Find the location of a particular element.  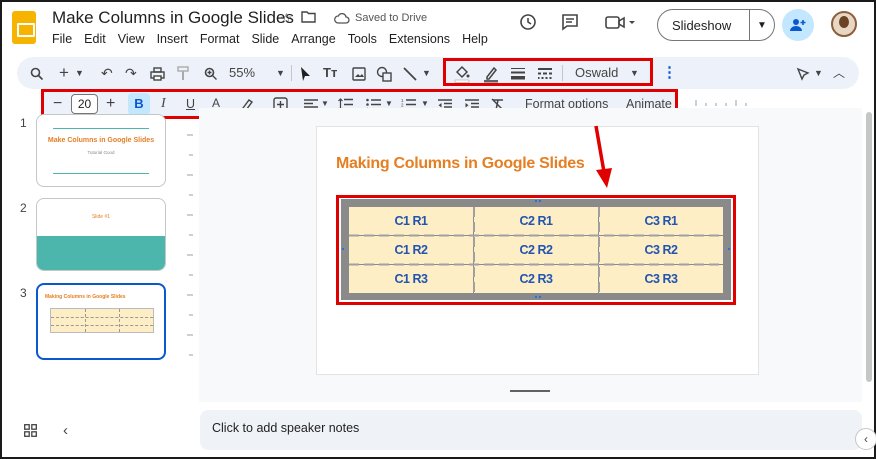

print-icon is located at coordinates (157, 73).